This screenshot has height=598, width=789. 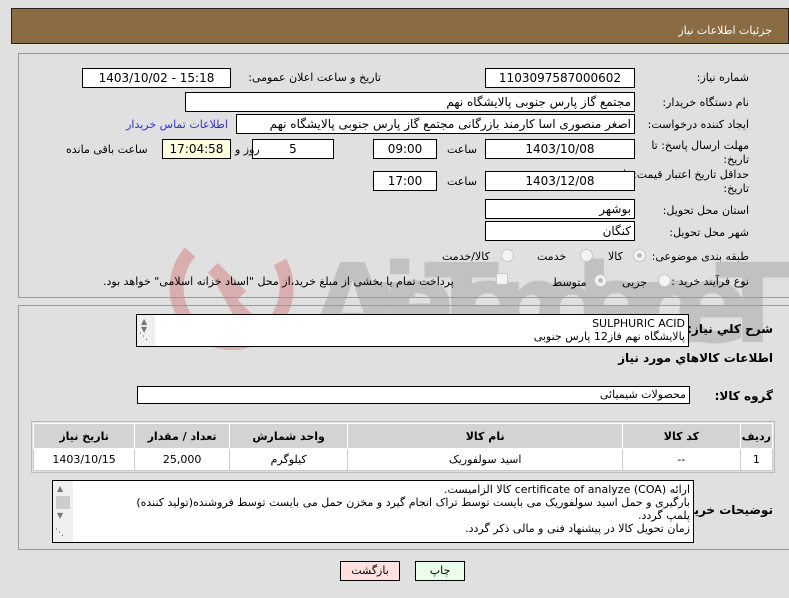 I want to click on scroll-up-icon: ▲, so click(x=60, y=489).